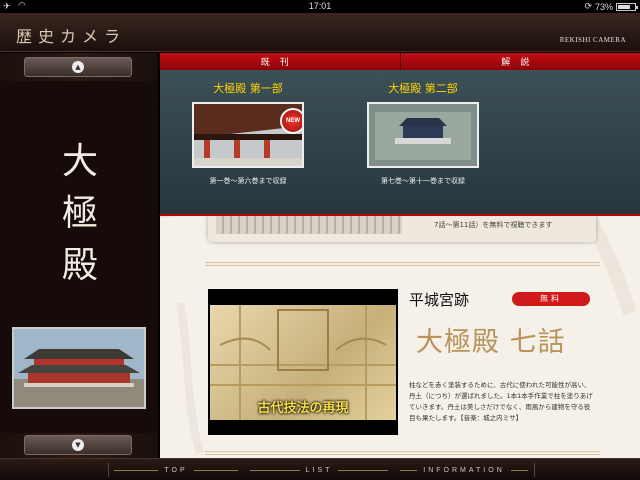 Image resolution: width=640 pixels, height=480 pixels. Describe the element at coordinates (534, 470) in the screenshot. I see `nav-divider` at that location.